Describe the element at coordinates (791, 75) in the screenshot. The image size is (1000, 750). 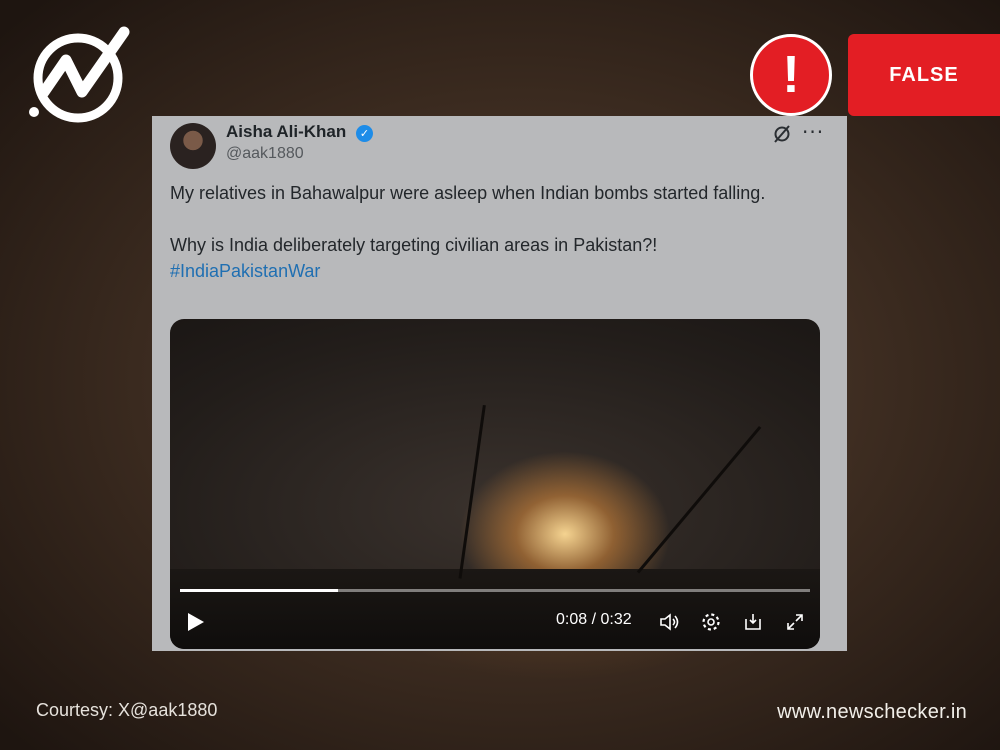
I see `exclamation-icon: !` at that location.